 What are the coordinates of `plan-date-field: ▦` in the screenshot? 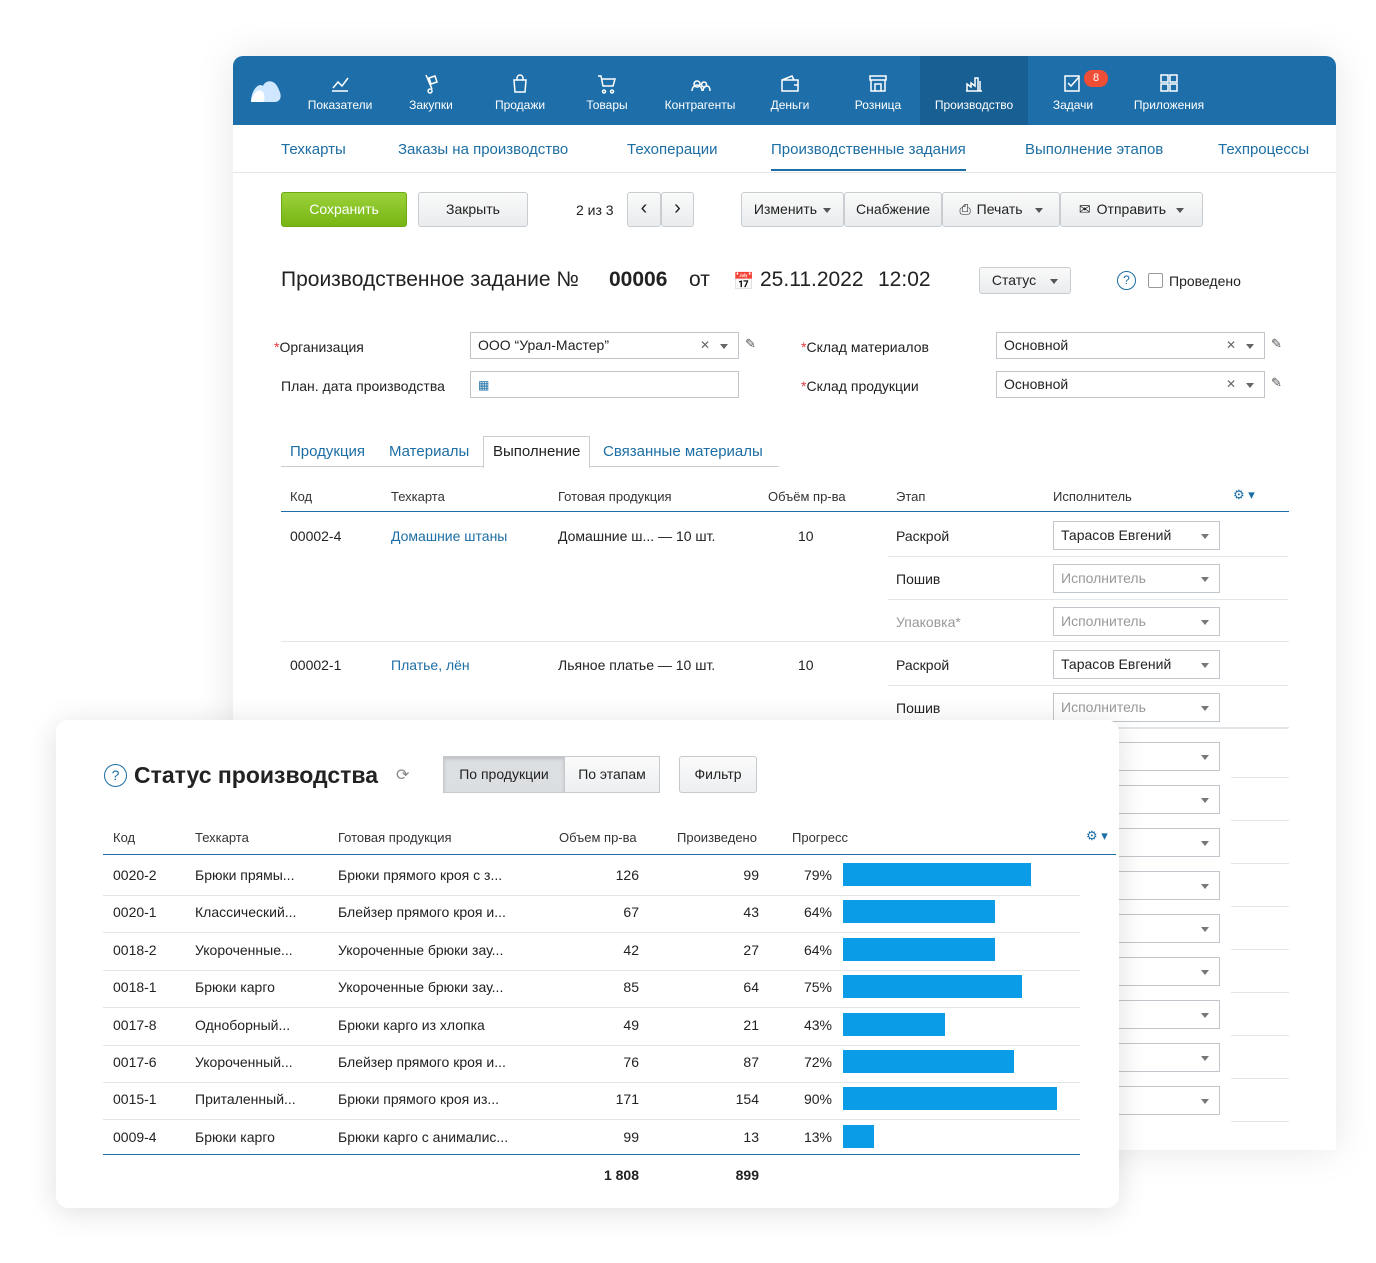 It's located at (604, 384).